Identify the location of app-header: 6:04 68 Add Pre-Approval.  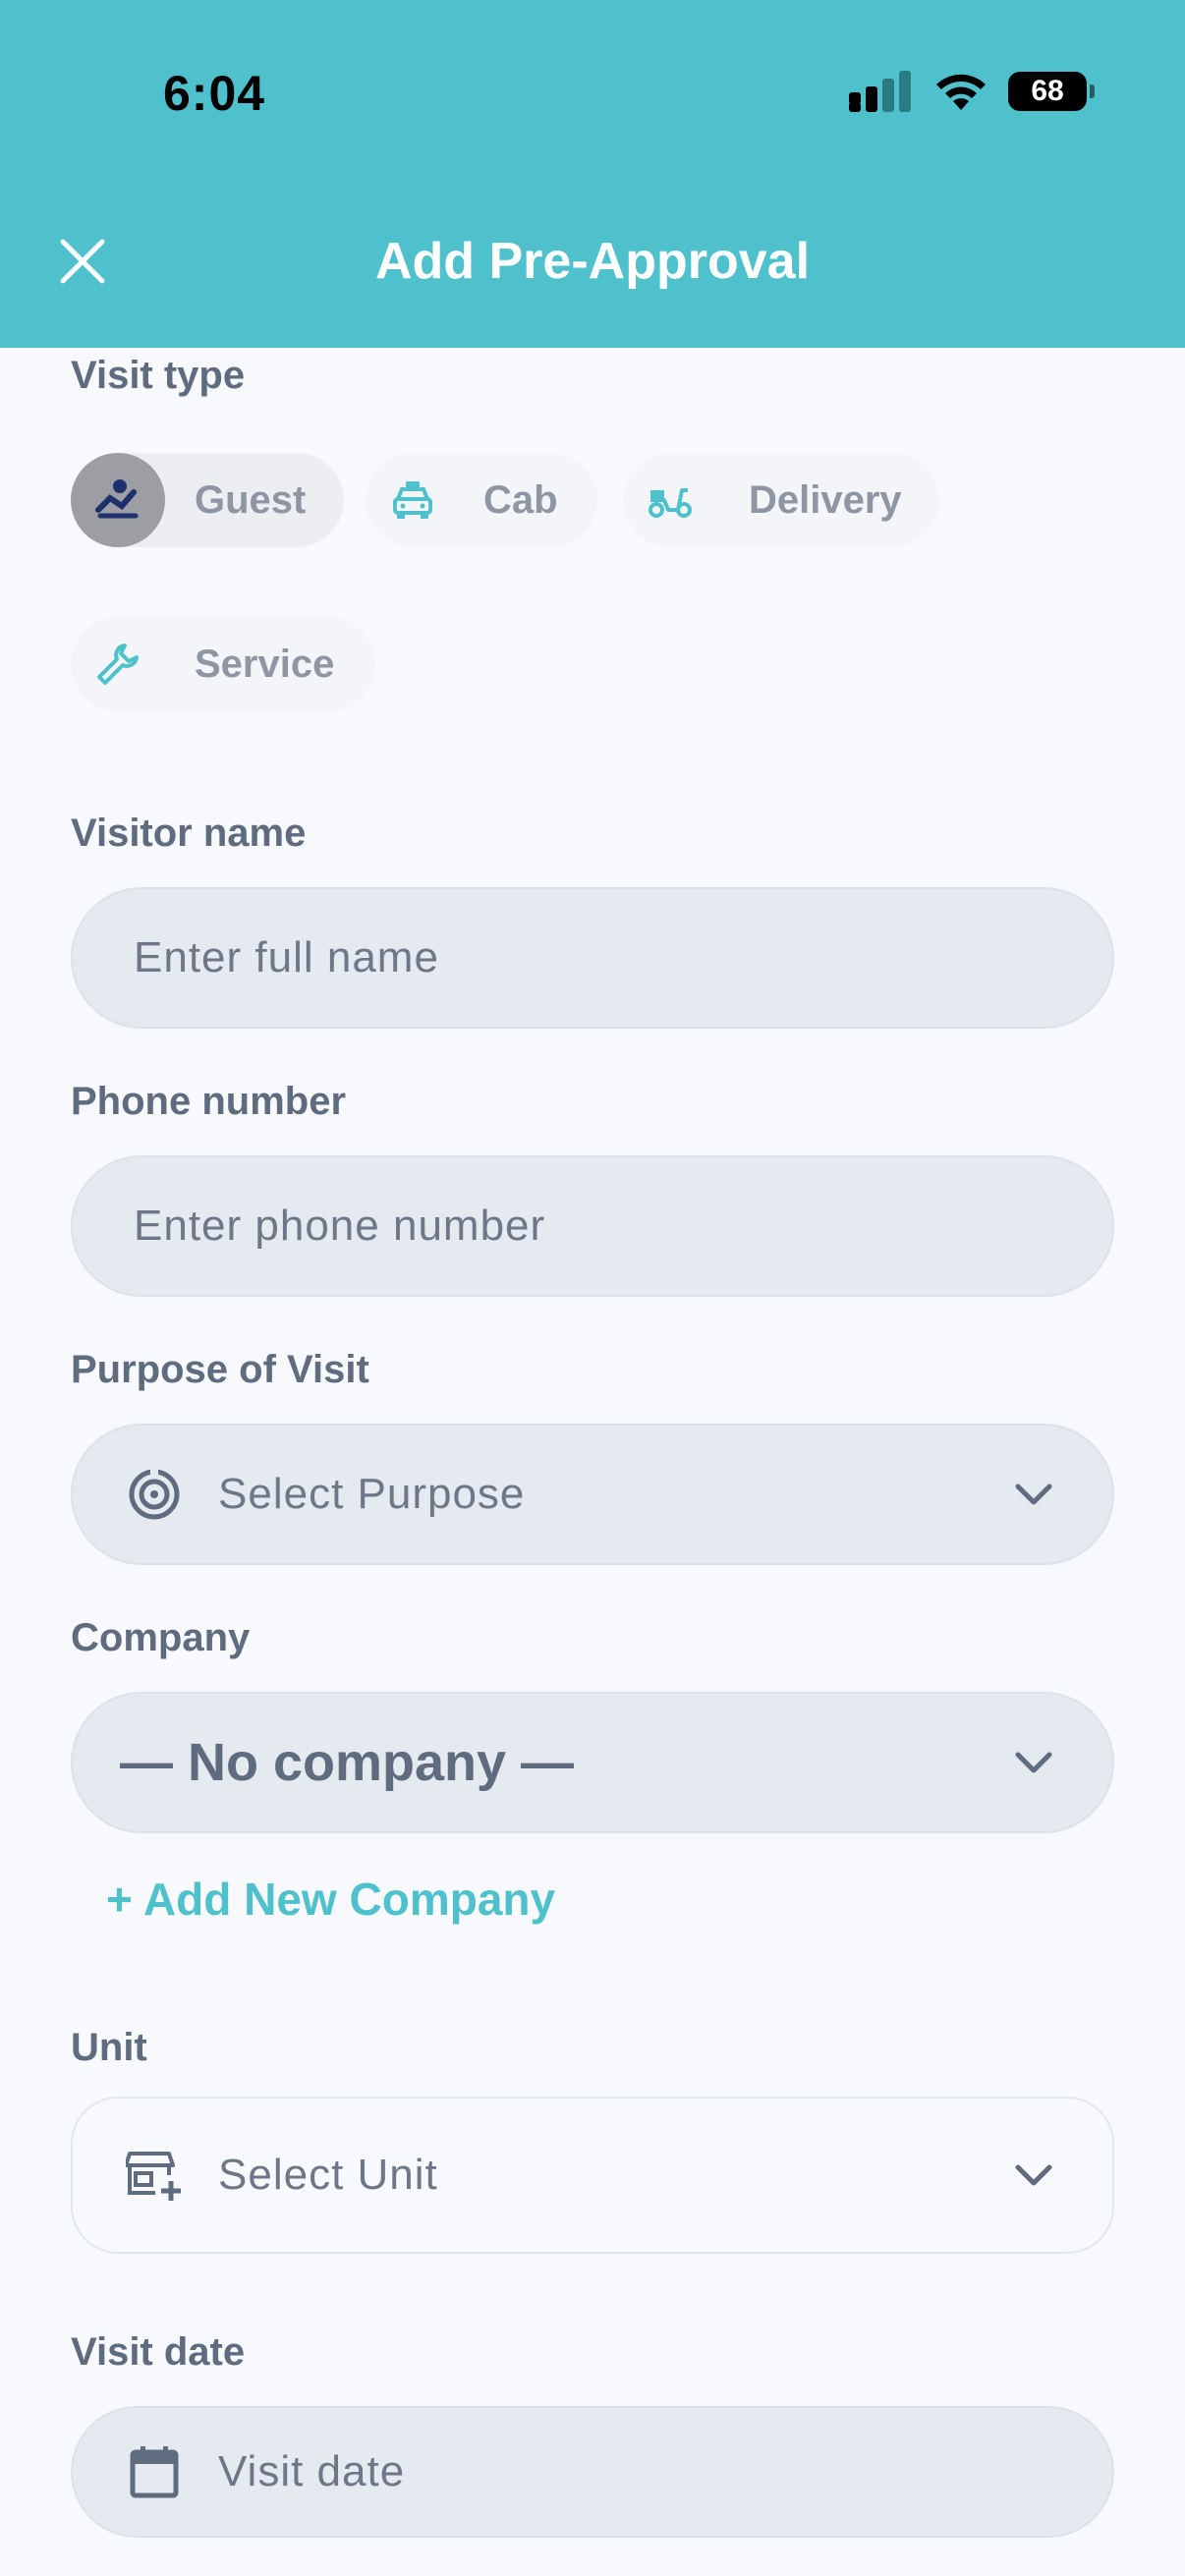
(592, 174).